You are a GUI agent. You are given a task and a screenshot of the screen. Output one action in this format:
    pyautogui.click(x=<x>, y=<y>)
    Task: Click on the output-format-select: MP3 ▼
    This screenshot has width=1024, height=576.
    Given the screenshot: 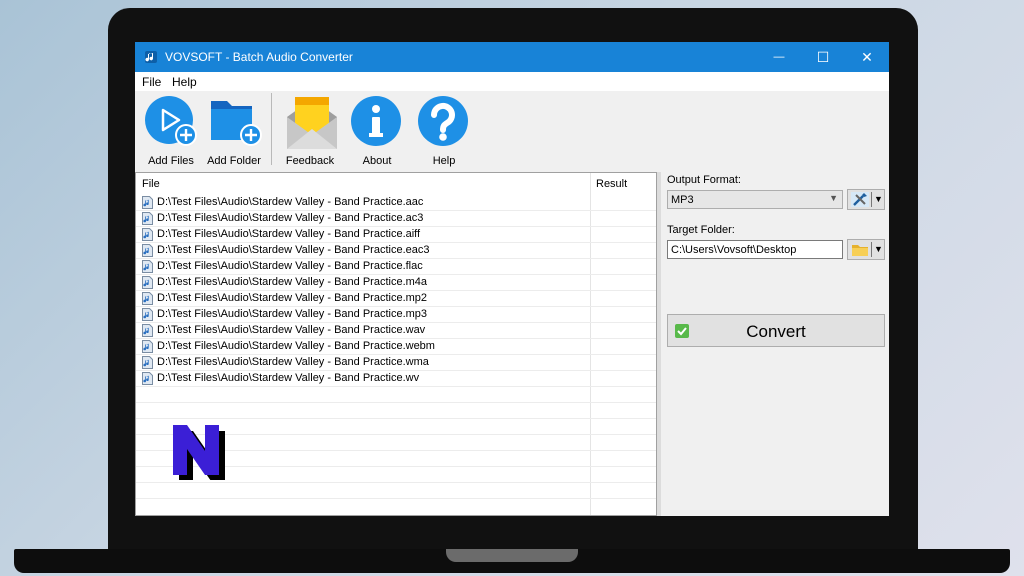 What is the action you would take?
    pyautogui.click(x=755, y=199)
    